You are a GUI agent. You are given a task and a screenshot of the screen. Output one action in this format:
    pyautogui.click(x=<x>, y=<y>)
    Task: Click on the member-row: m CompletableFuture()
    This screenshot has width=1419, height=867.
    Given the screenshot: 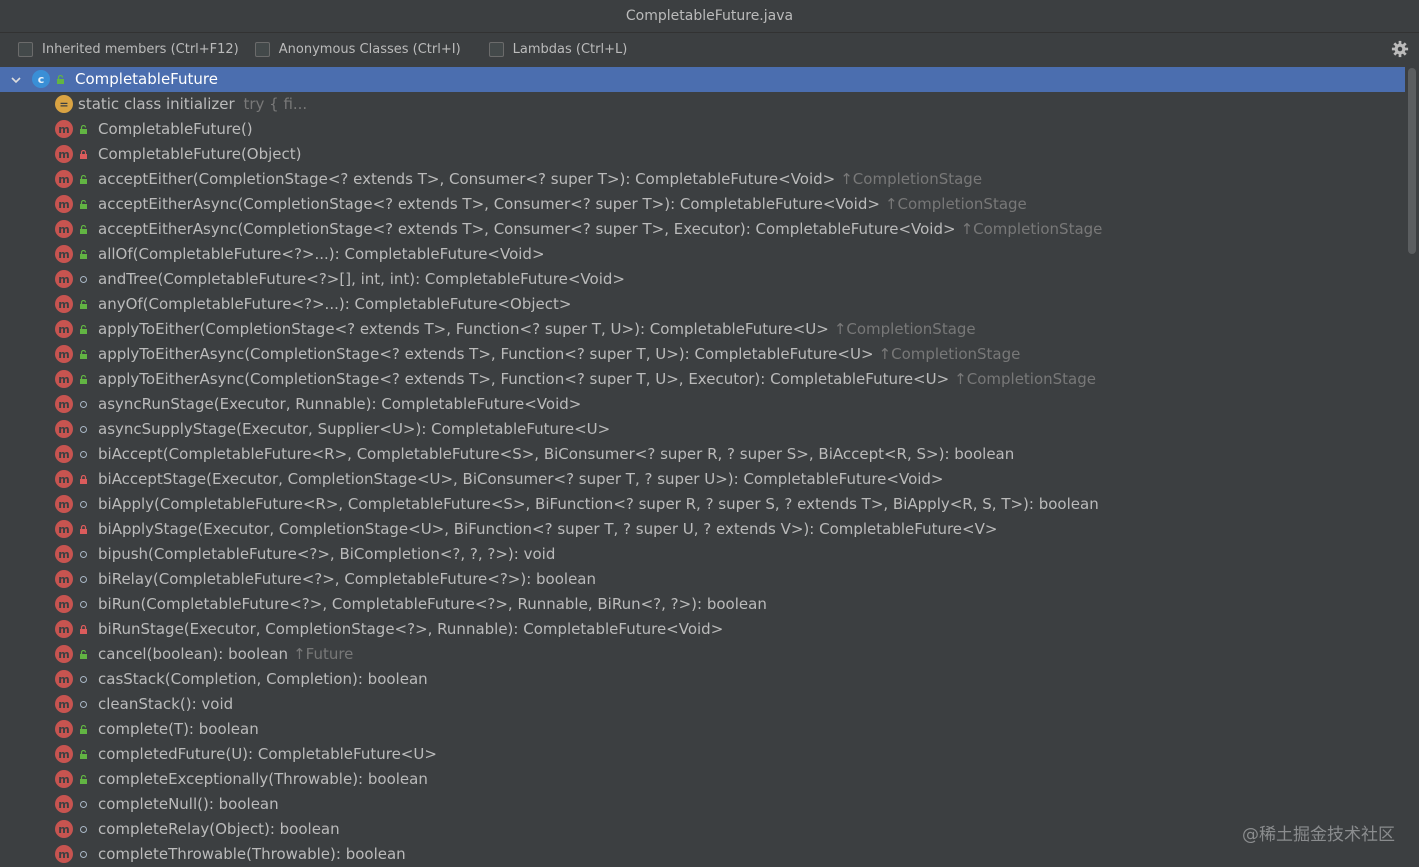 What is the action you would take?
    pyautogui.click(x=702, y=129)
    